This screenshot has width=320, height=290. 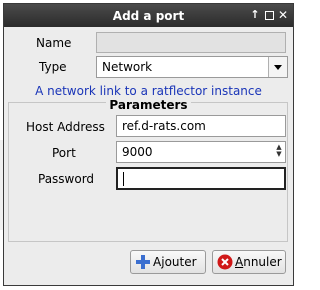 What do you see at coordinates (127, 67) in the screenshot?
I see `type-value: Network` at bounding box center [127, 67].